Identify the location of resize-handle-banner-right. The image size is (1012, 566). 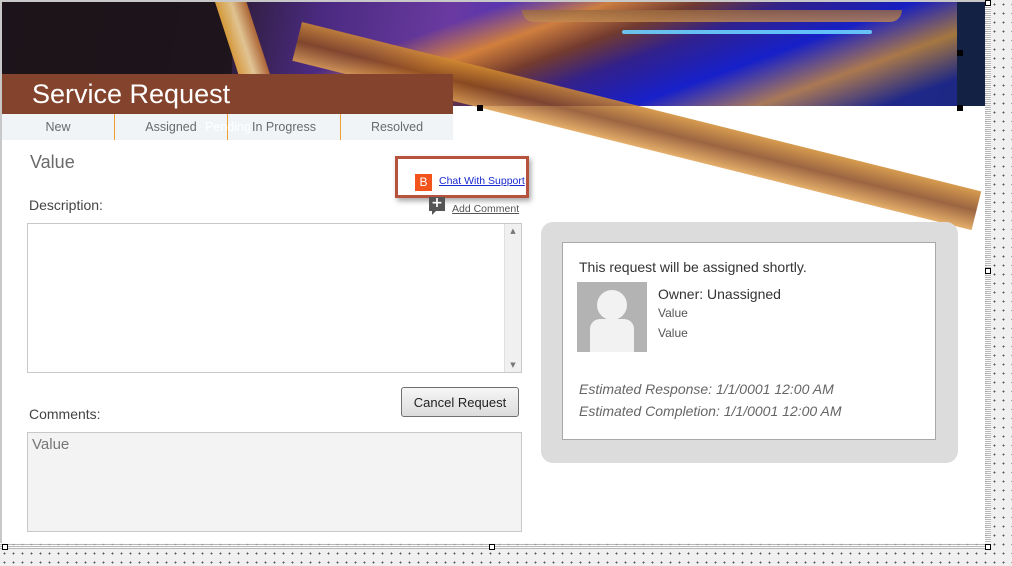
(960, 53).